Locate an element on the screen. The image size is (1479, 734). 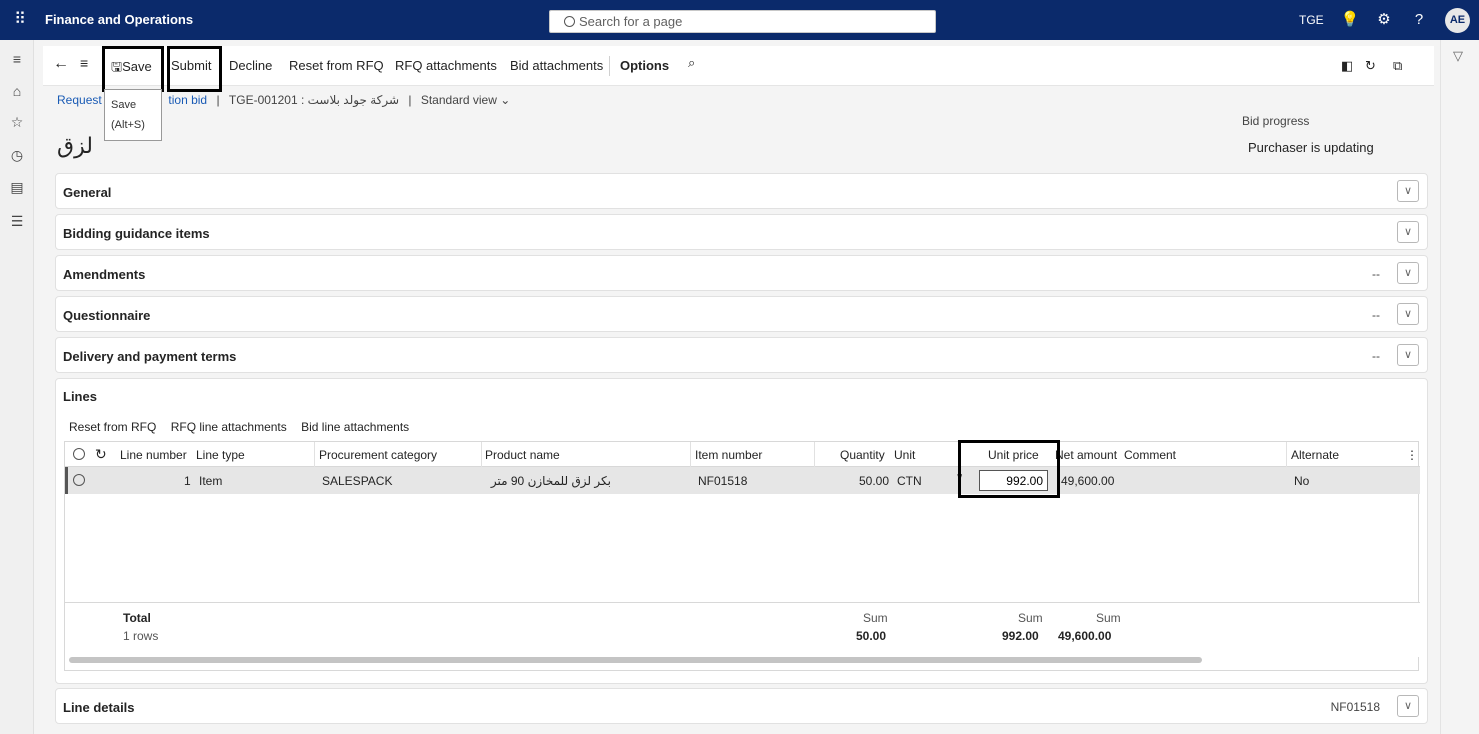
submit-highlight-box is located at coordinates (194, 69).